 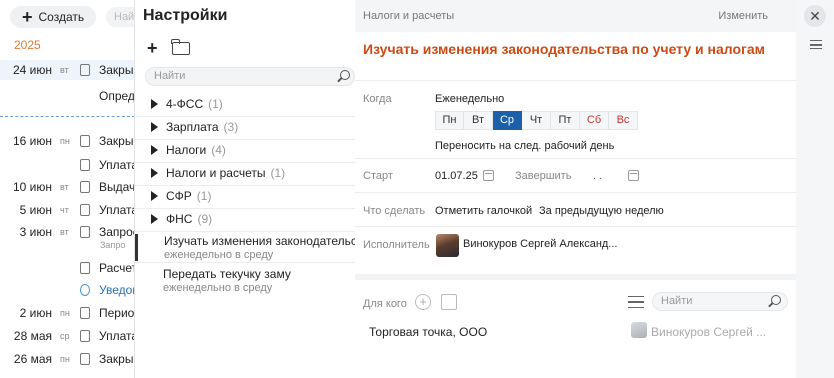 I want to click on folder-item: Налоги и расчеты (1), so click(x=218, y=173).